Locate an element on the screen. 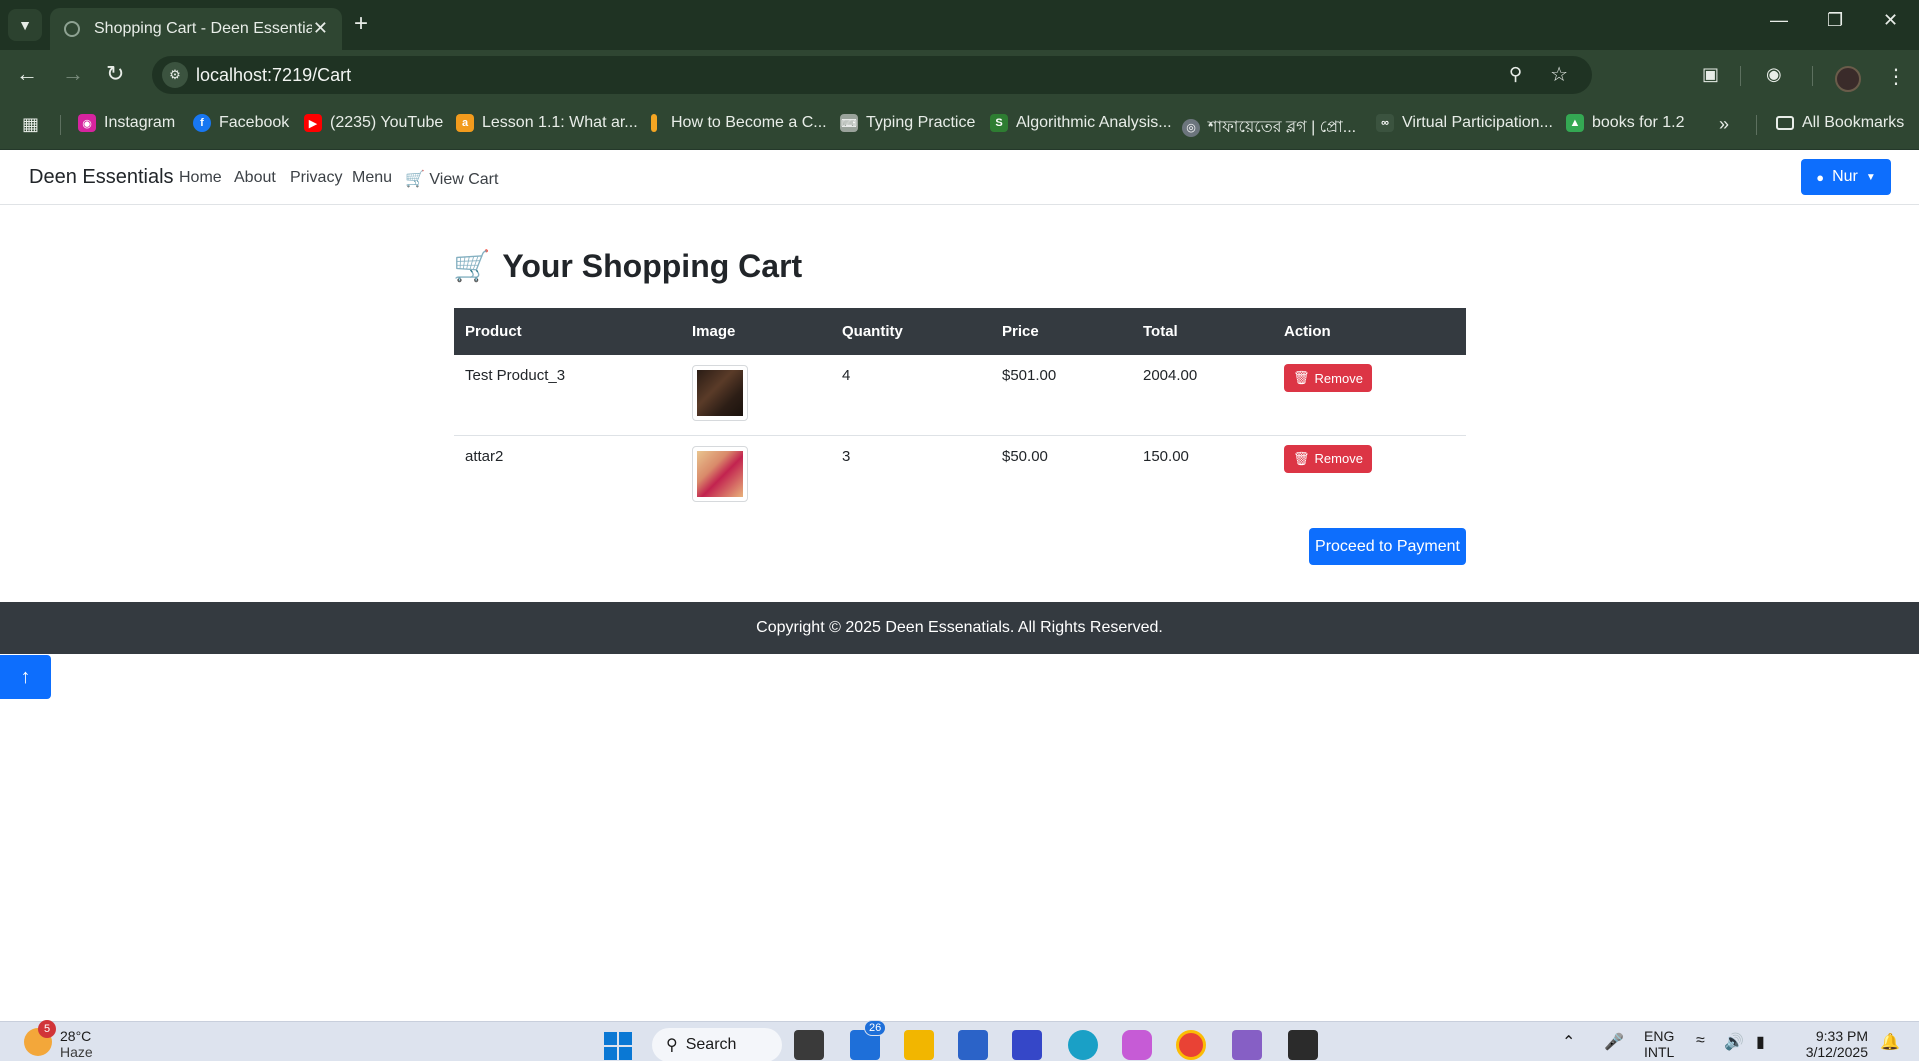  site-brand: Deen Essentials is located at coordinates (101, 177).